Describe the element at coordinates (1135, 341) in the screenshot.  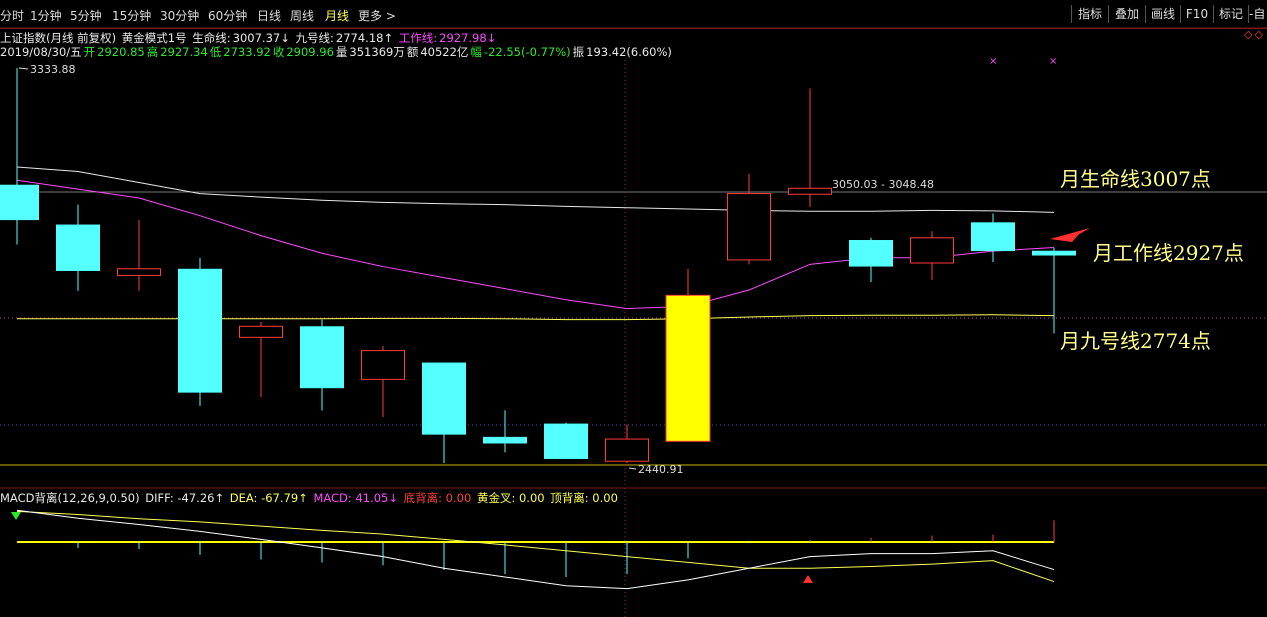
I see `annotation-nine-line: 月九号线2774点` at that location.